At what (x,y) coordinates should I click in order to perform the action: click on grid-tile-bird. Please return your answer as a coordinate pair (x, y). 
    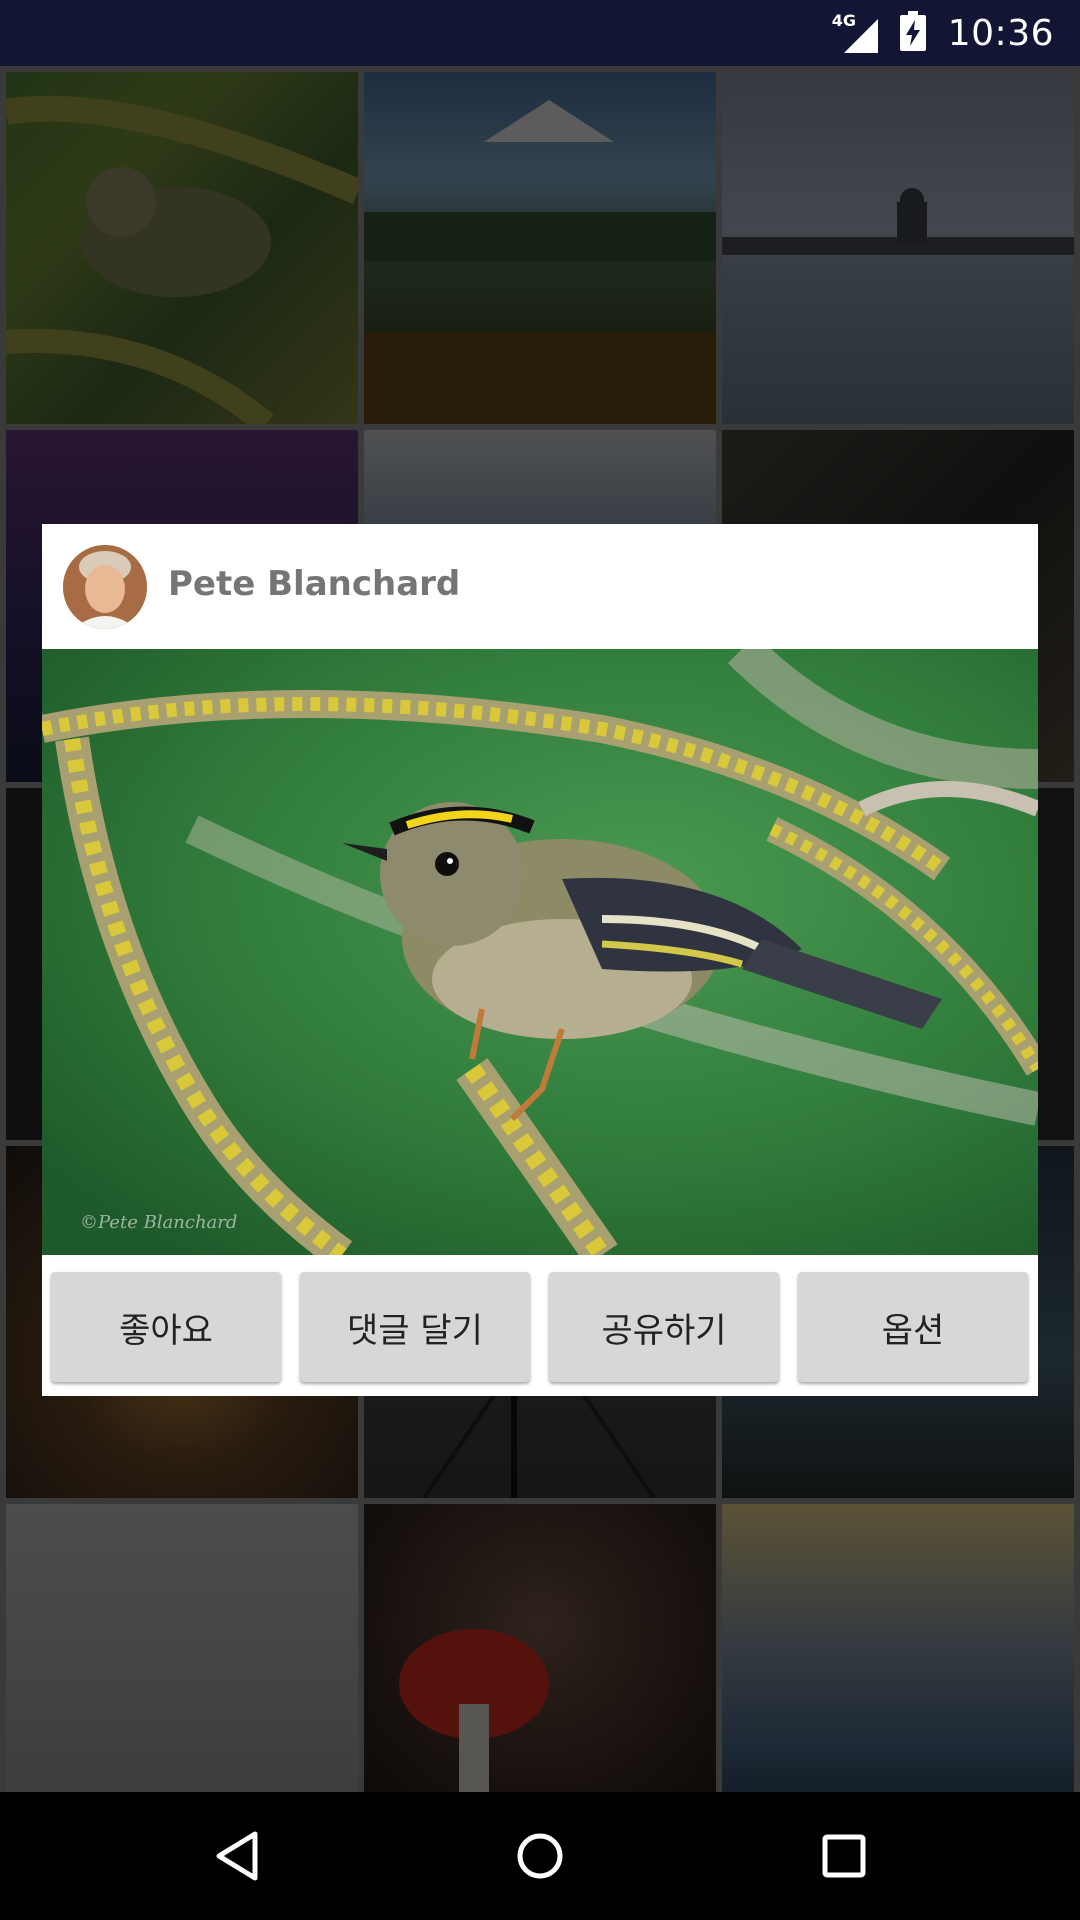
    Looking at the image, I should click on (182, 248).